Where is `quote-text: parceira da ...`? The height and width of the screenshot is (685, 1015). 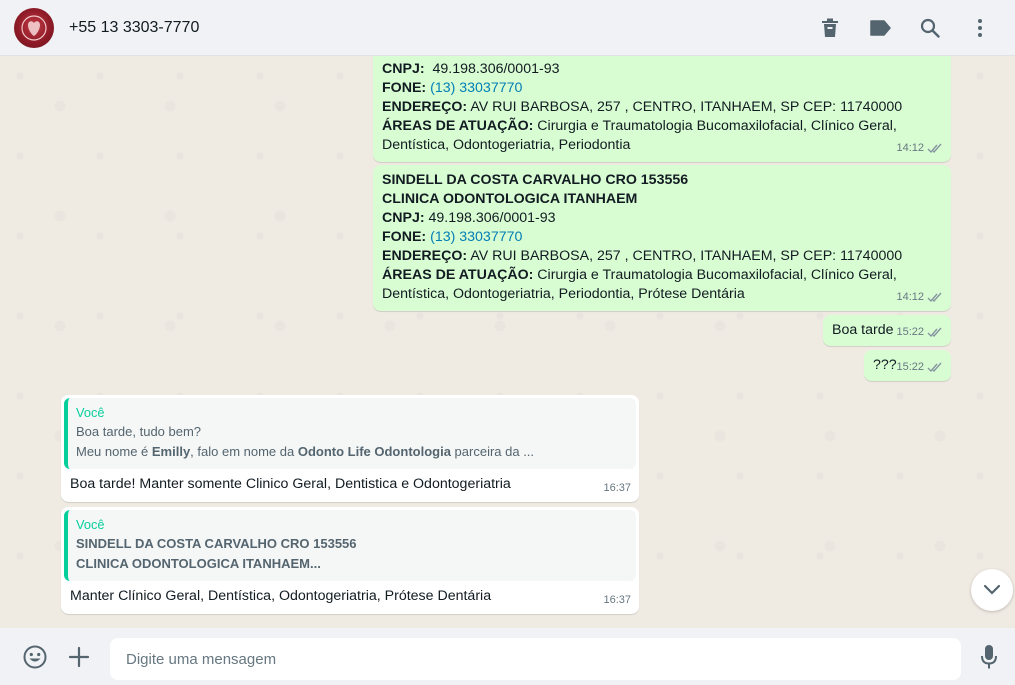
quote-text: parceira da ... is located at coordinates (492, 451).